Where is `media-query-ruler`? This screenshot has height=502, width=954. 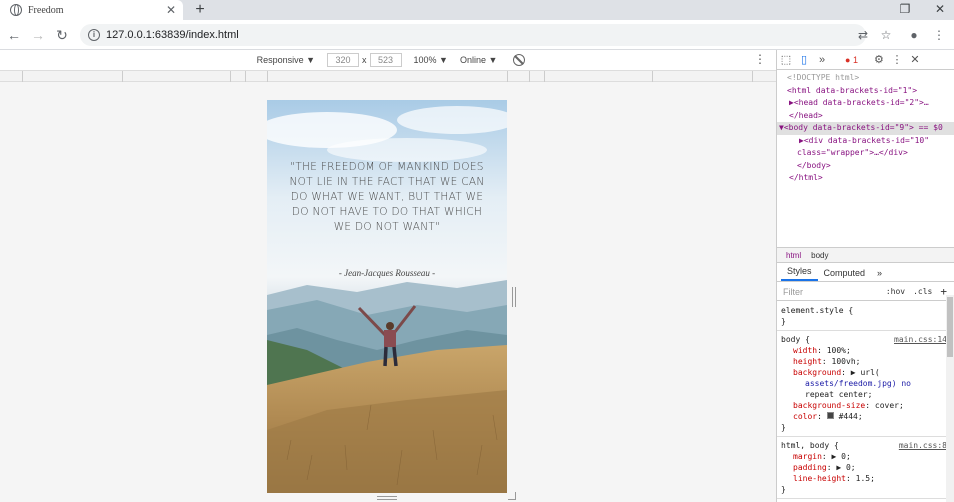
media-query-ruler is located at coordinates (388, 76).